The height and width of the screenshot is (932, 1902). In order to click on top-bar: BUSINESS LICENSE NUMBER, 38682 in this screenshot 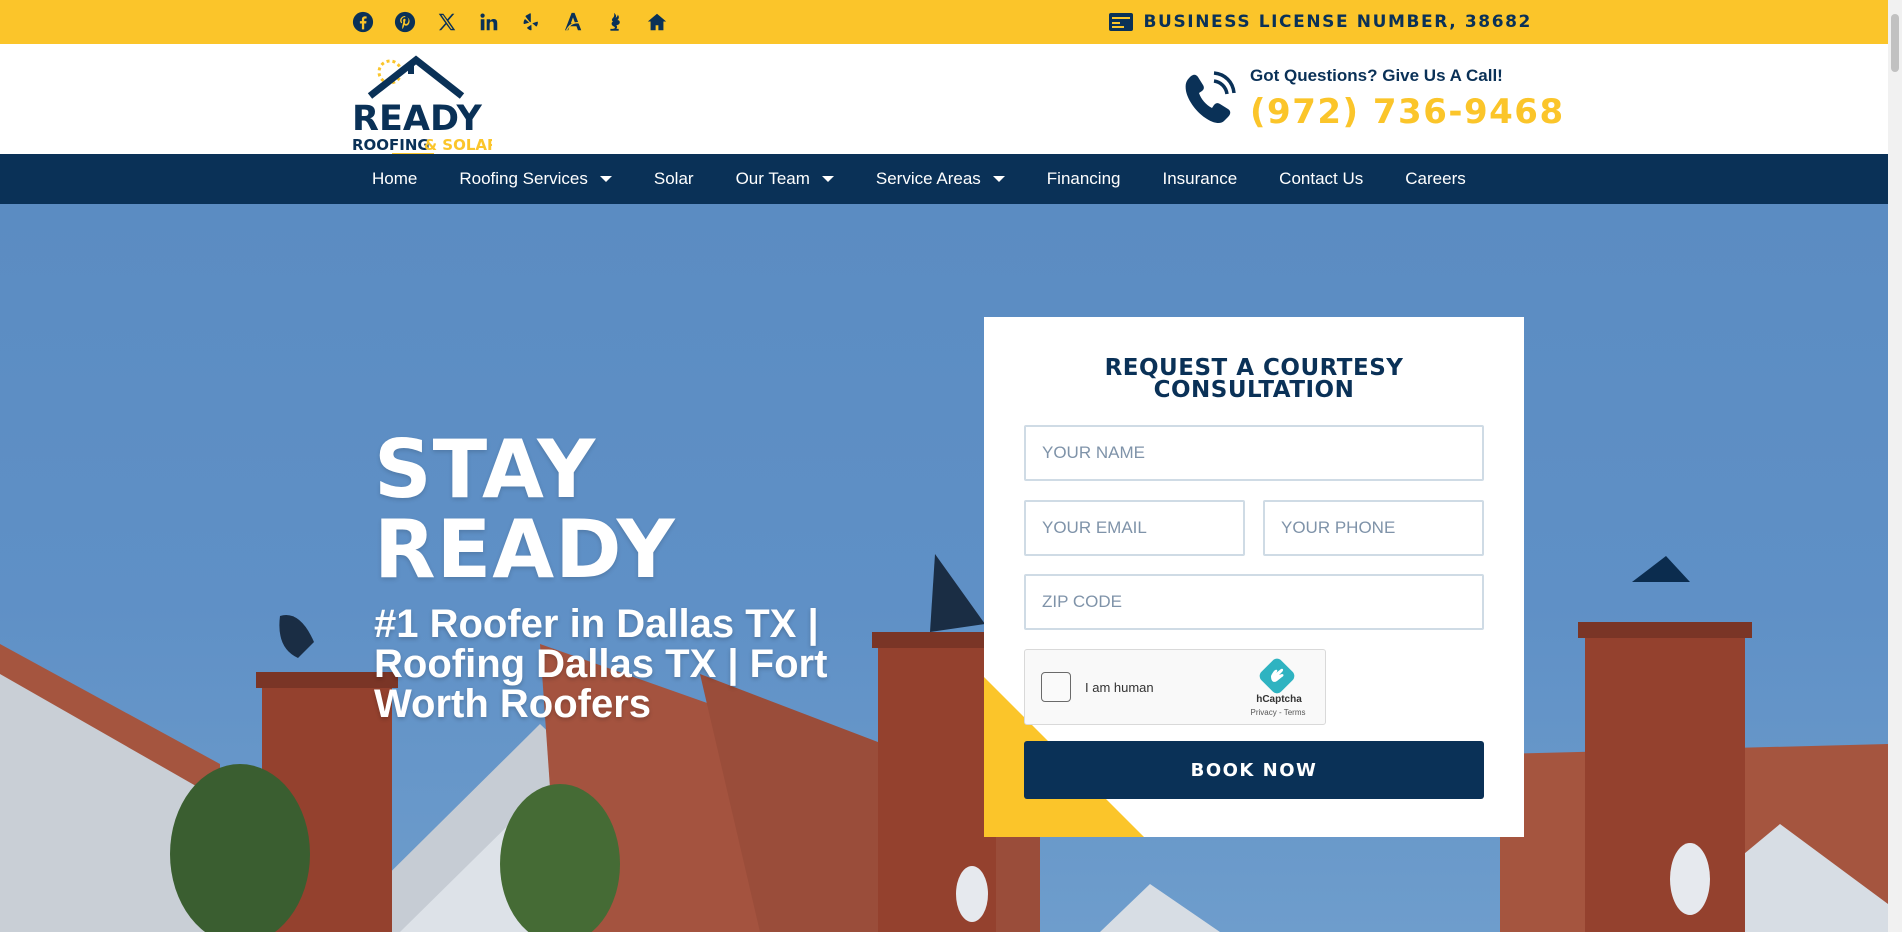, I will do `click(944, 22)`.